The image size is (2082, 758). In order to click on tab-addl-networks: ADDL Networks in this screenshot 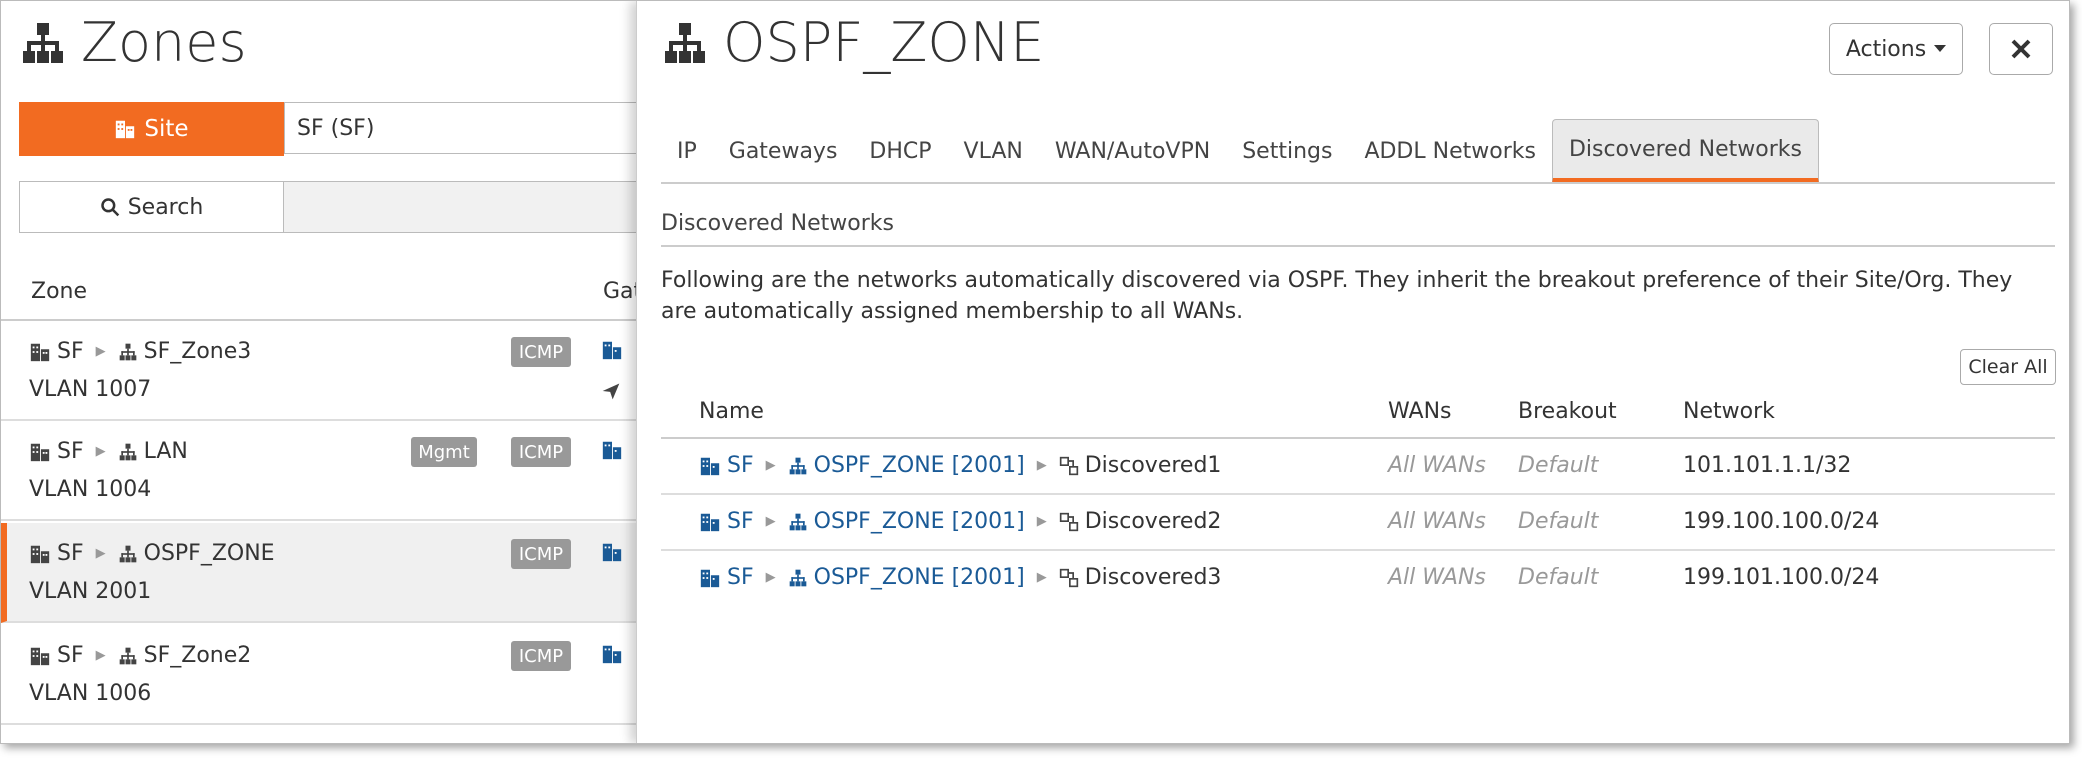, I will do `click(1450, 151)`.